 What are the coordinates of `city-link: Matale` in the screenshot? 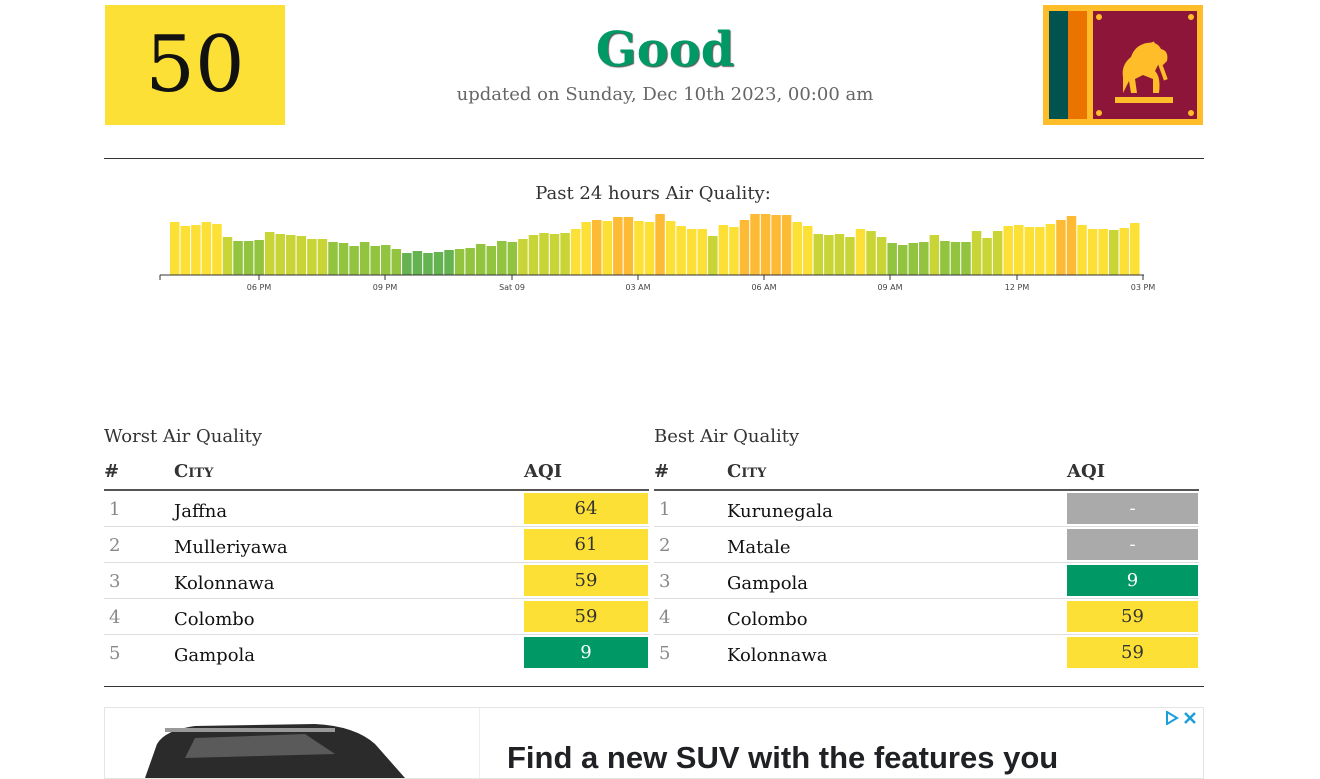 It's located at (759, 547).